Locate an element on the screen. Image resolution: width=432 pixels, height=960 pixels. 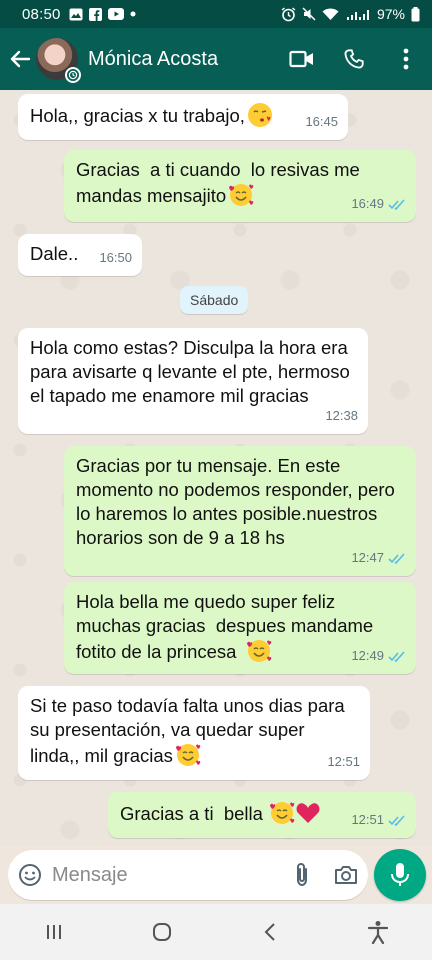
message-time: 12:49 is located at coordinates (367, 655).